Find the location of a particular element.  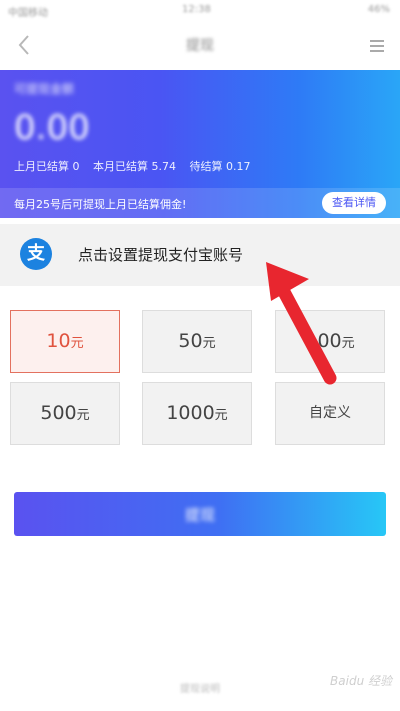

settlement-summary: 上月已结算 0 本月已结算 5.74 待结算 0.17 is located at coordinates (137, 166).